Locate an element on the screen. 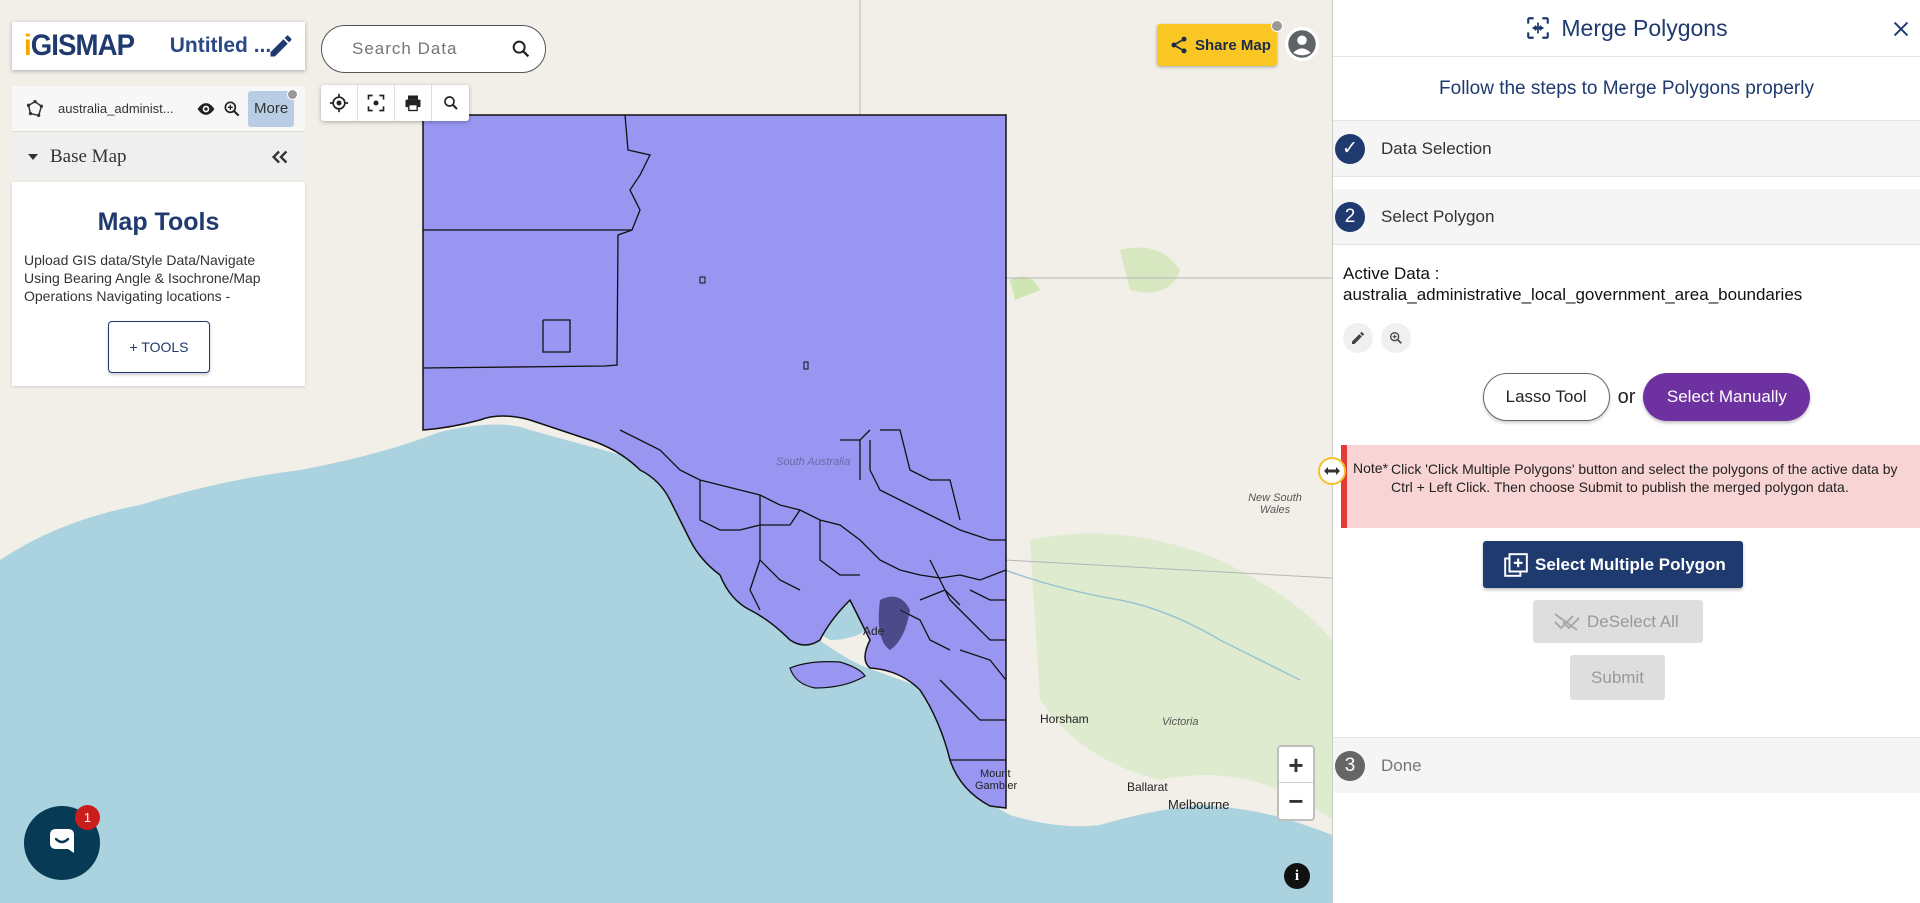 The width and height of the screenshot is (1920, 903). zoom-control: + − is located at coordinates (1296, 783).